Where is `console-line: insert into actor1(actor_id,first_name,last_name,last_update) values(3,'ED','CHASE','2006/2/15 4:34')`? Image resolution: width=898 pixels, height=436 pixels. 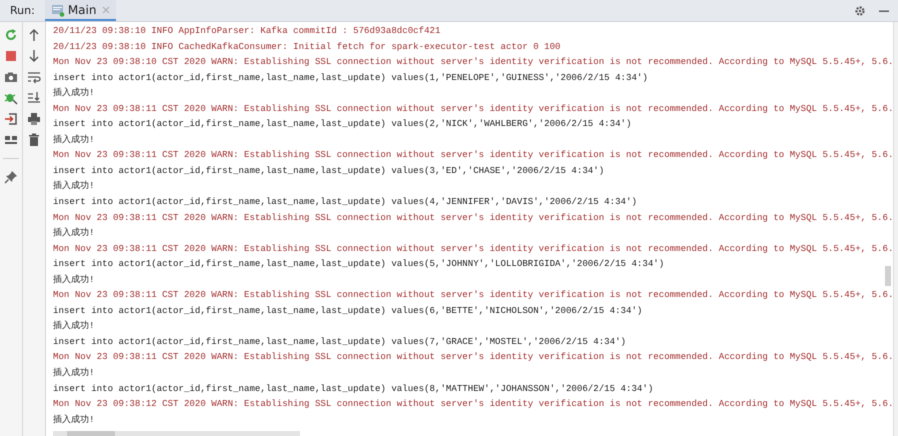
console-line: insert into actor1(actor_id,first_name,last_name,last_update) values(3,'ED','CHASE','2006/2/15 4:34') is located at coordinates (328, 171).